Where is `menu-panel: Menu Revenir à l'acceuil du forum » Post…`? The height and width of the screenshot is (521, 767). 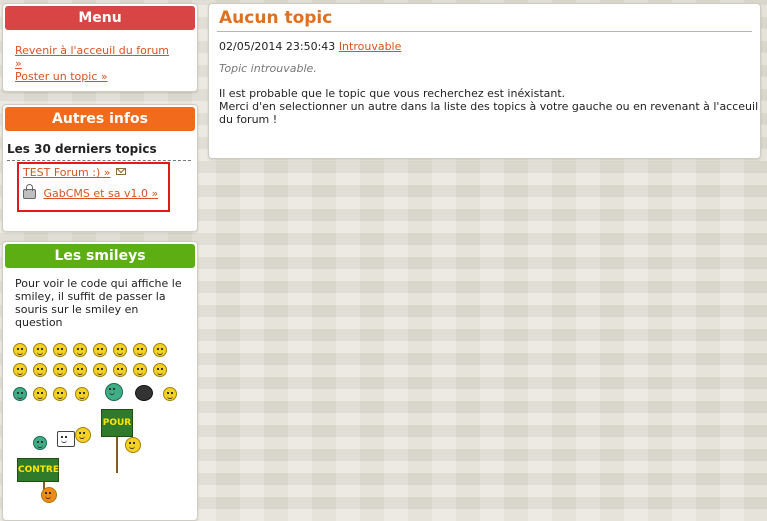
menu-panel: Menu Revenir à l'acceuil du forum » Post… is located at coordinates (100, 47).